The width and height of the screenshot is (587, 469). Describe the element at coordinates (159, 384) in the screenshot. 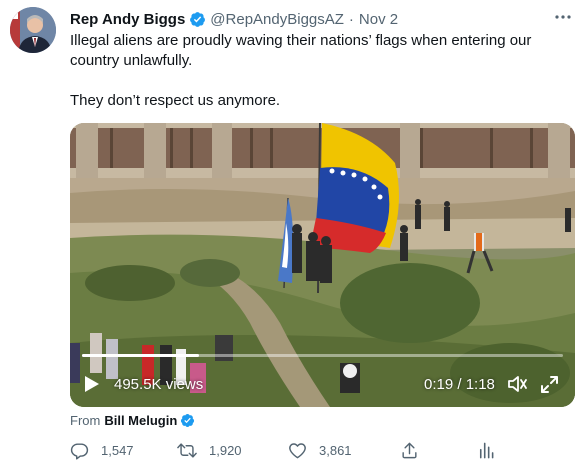

I see `video-views: 495.5K views` at that location.